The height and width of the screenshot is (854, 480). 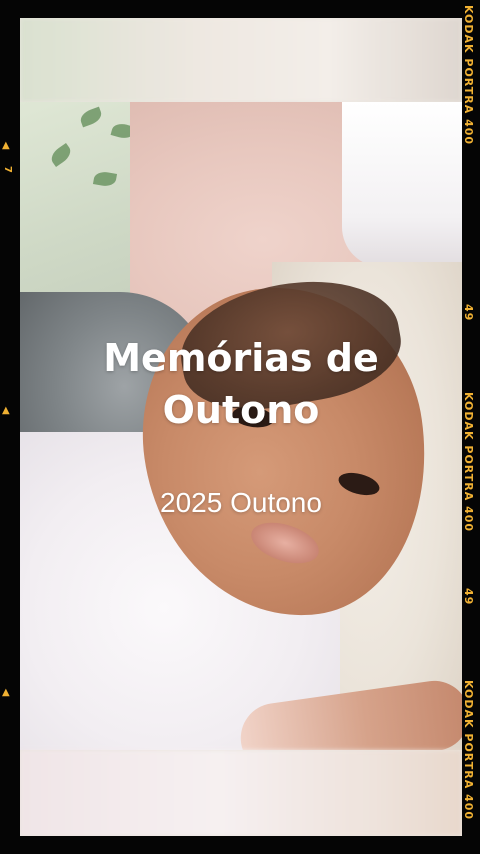 I want to click on blurred-bottom-strip, so click(x=241, y=793).